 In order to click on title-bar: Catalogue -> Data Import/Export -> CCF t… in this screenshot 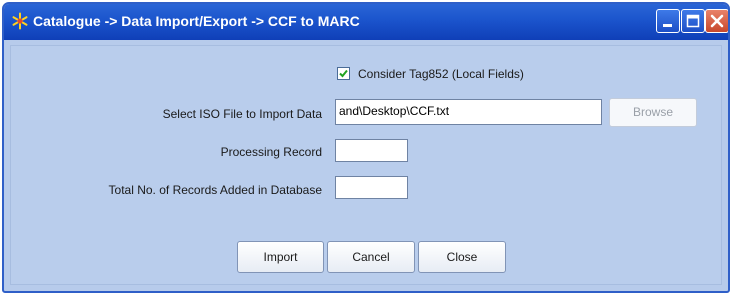, I will do `click(366, 22)`.